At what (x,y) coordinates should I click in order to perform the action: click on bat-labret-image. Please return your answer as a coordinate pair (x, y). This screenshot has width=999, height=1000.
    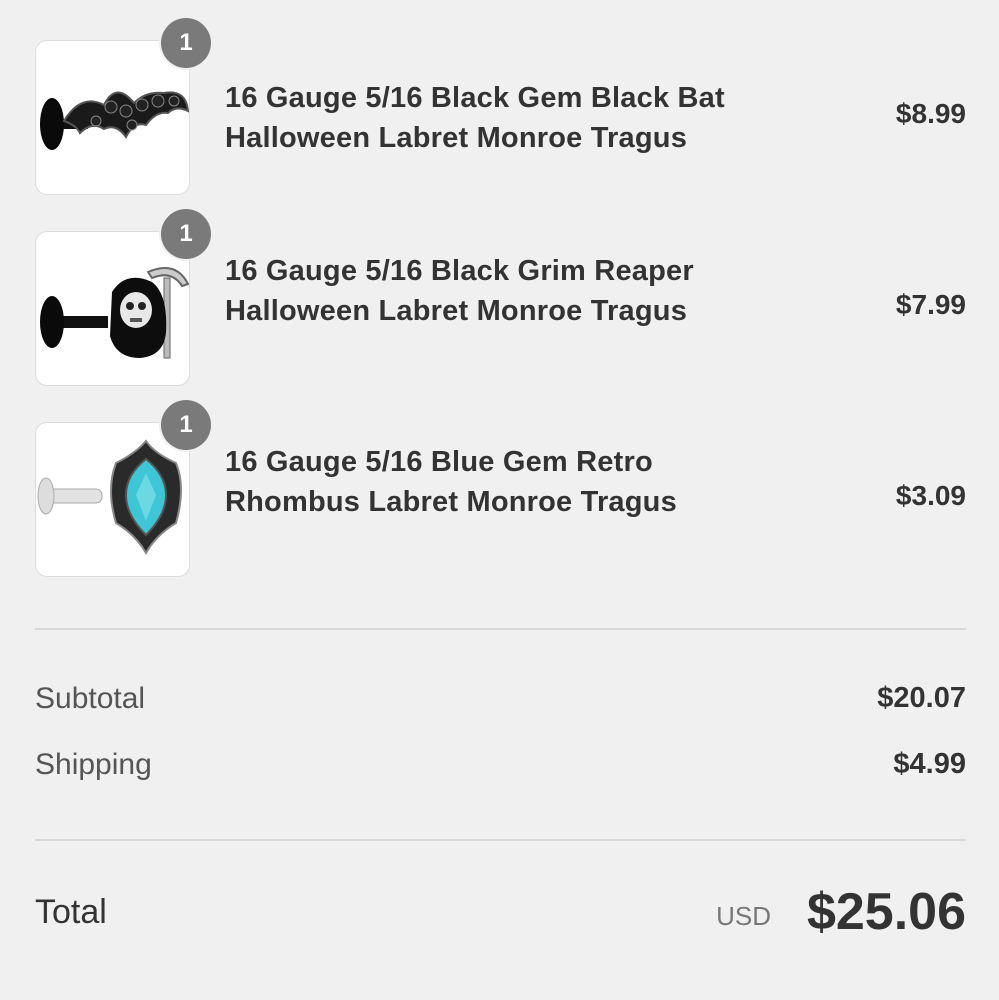
    Looking at the image, I should click on (112, 117).